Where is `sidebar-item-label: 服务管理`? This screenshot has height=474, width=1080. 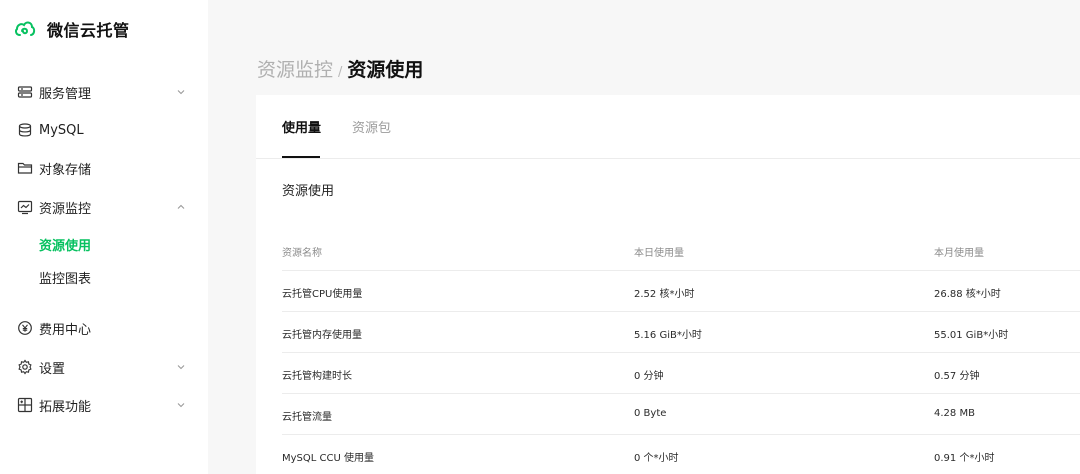
sidebar-item-label: 服务管理 is located at coordinates (65, 94).